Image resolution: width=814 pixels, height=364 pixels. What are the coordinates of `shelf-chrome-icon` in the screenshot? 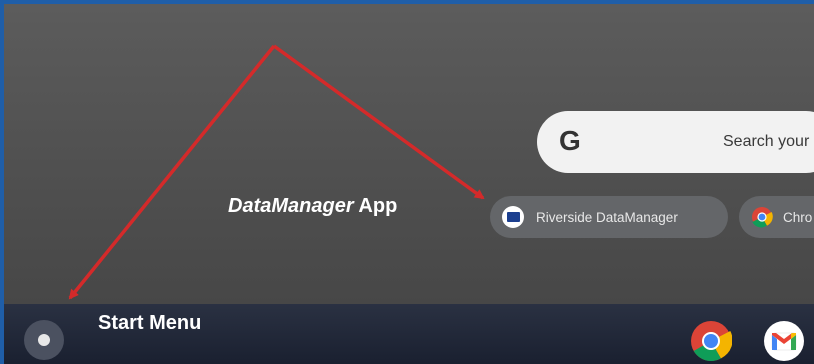 It's located at (711, 341).